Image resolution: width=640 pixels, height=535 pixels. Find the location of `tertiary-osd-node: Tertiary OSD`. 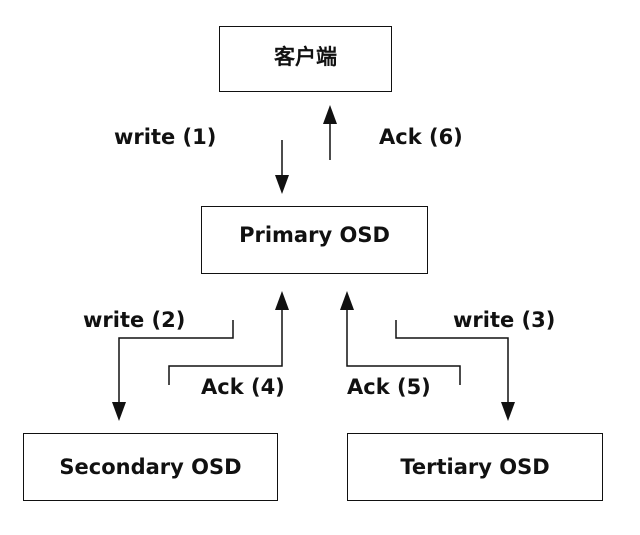

tertiary-osd-node: Tertiary OSD is located at coordinates (475, 467).